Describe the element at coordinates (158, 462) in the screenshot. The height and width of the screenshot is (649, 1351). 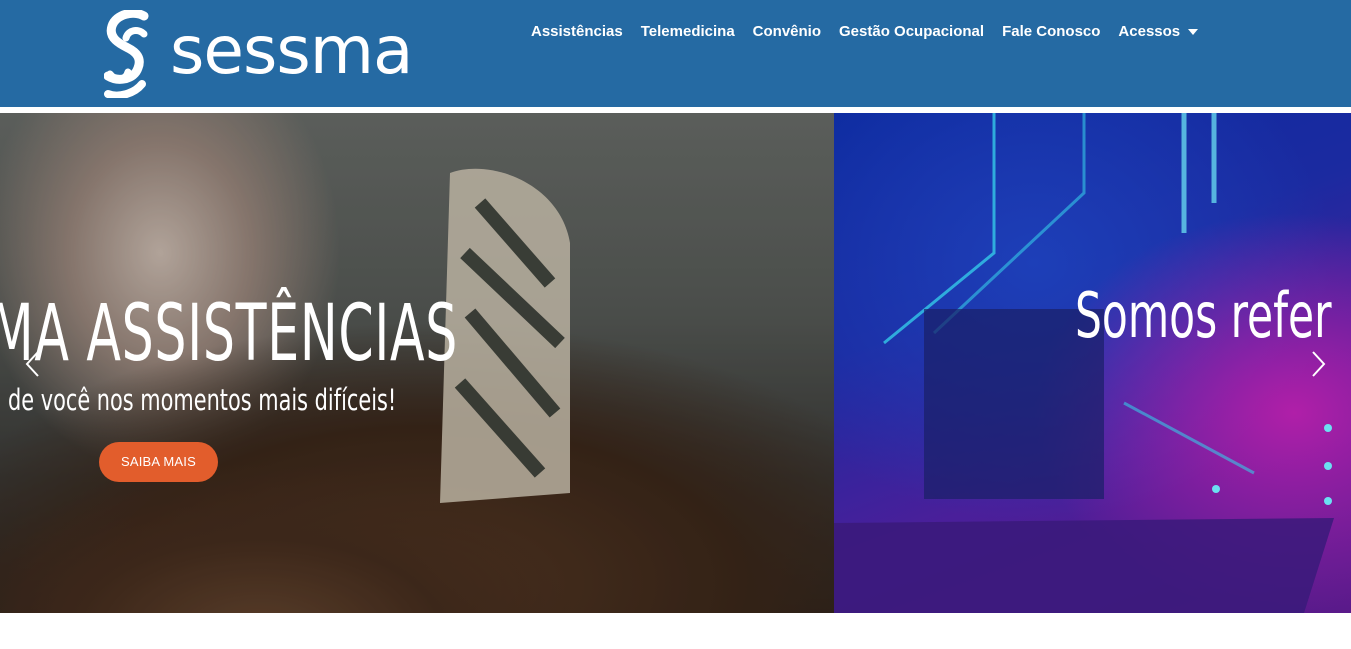
I see `saiba-mais-button: SAIBA MAIS` at that location.